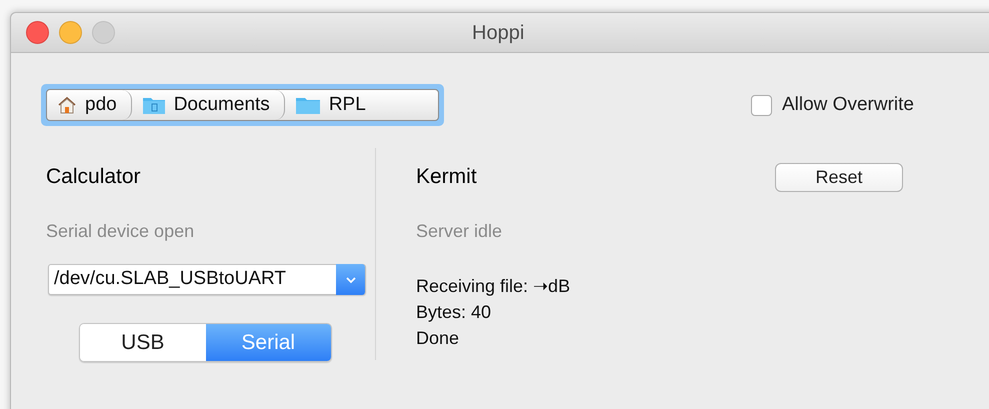  What do you see at coordinates (498, 33) in the screenshot?
I see `window-title: Hoppi` at bounding box center [498, 33].